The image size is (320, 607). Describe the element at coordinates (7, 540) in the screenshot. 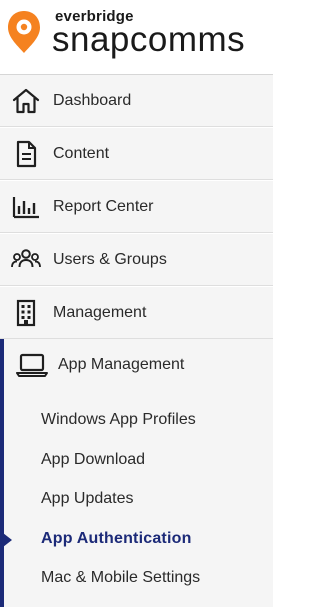

I see `active-item-marker` at that location.